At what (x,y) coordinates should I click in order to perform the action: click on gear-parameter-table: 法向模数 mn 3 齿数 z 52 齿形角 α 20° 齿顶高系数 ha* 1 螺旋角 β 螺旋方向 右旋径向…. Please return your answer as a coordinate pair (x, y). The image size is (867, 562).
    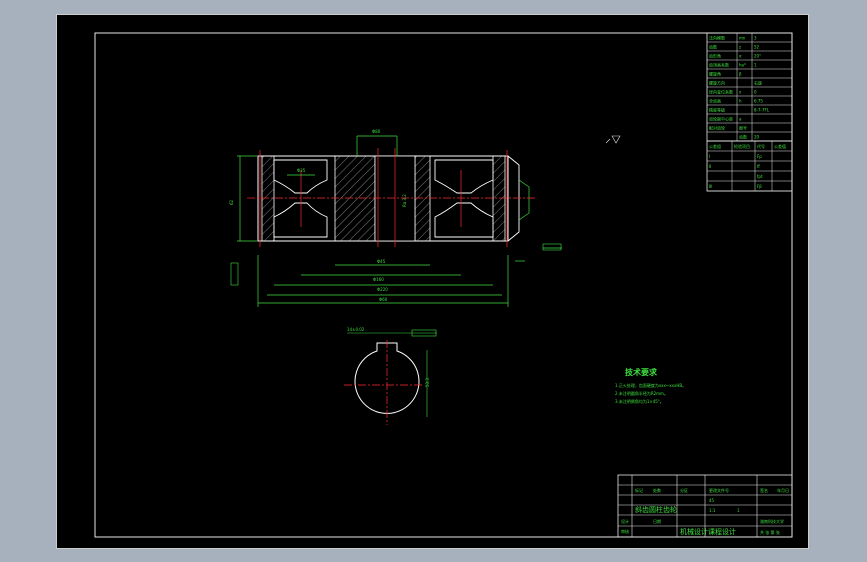
    Looking at the image, I should click on (749, 112).